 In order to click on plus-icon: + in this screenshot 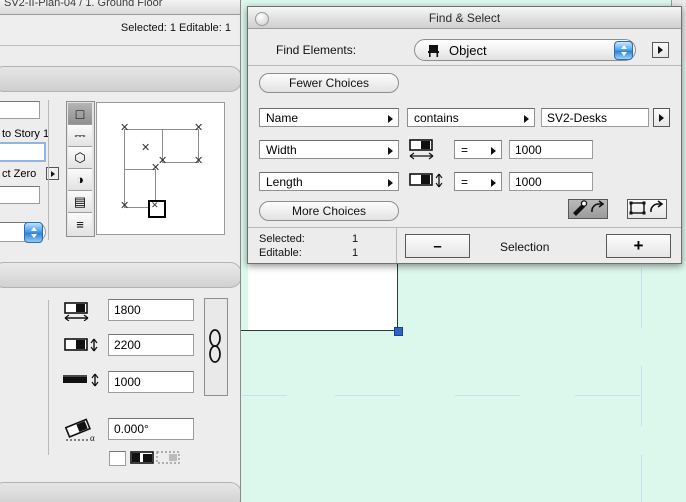, I will do `click(638, 245)`.